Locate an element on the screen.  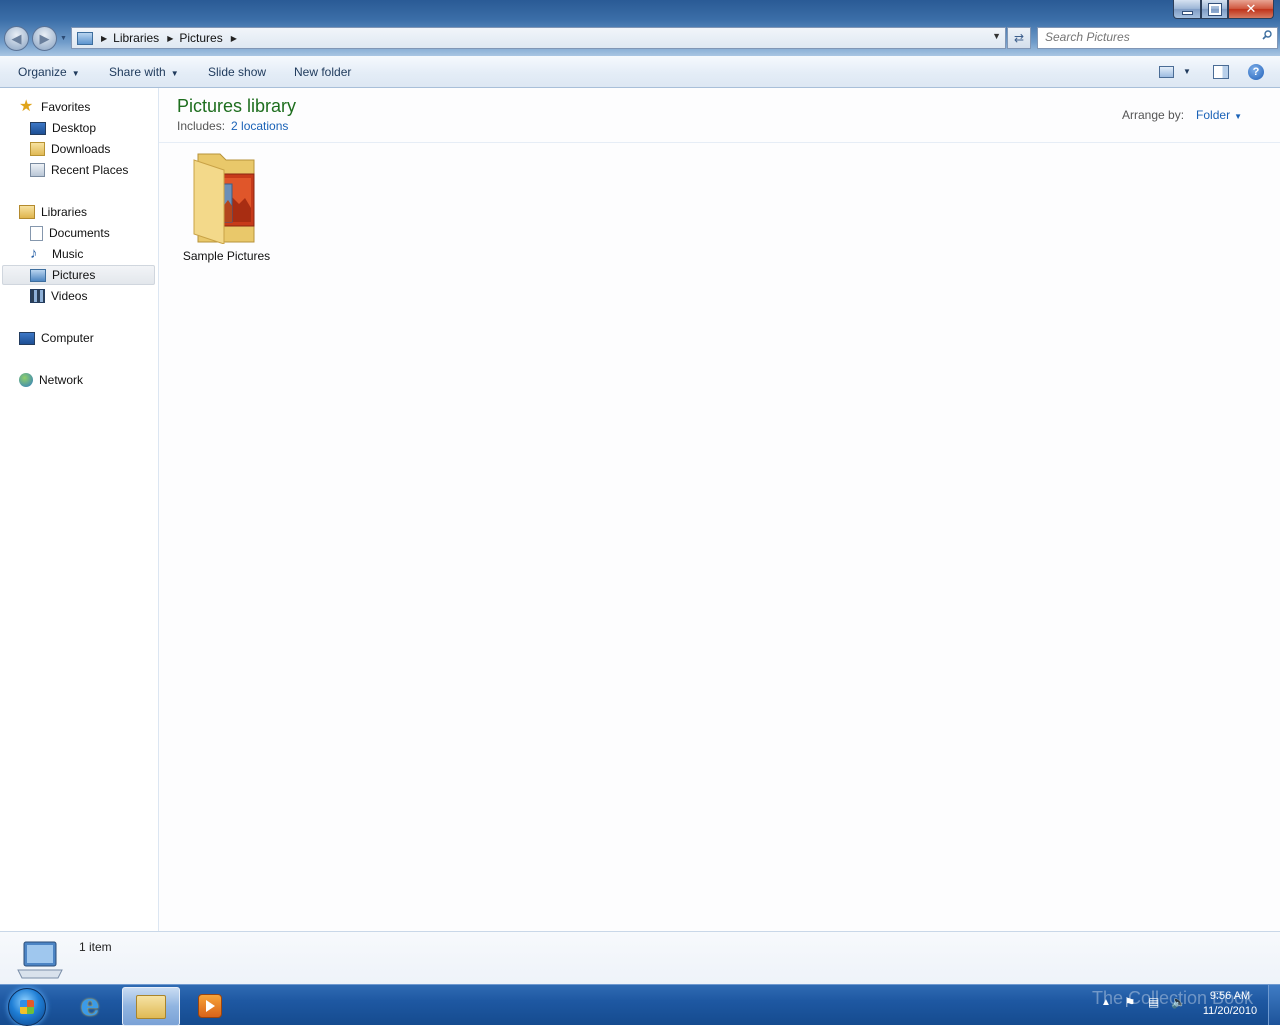
nav-item-videos-label: Videos is located at coordinates (69, 296).